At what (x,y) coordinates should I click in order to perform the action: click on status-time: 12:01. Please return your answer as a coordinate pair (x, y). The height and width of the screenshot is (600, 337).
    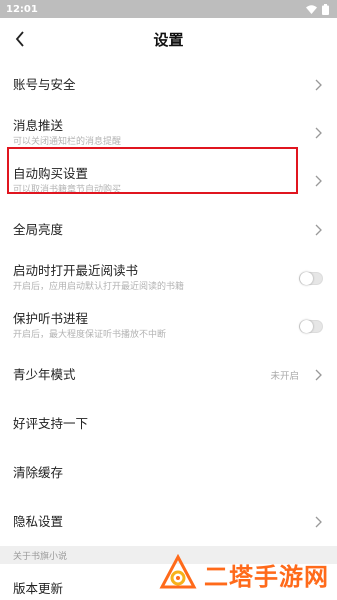
    Looking at the image, I should click on (22, 9).